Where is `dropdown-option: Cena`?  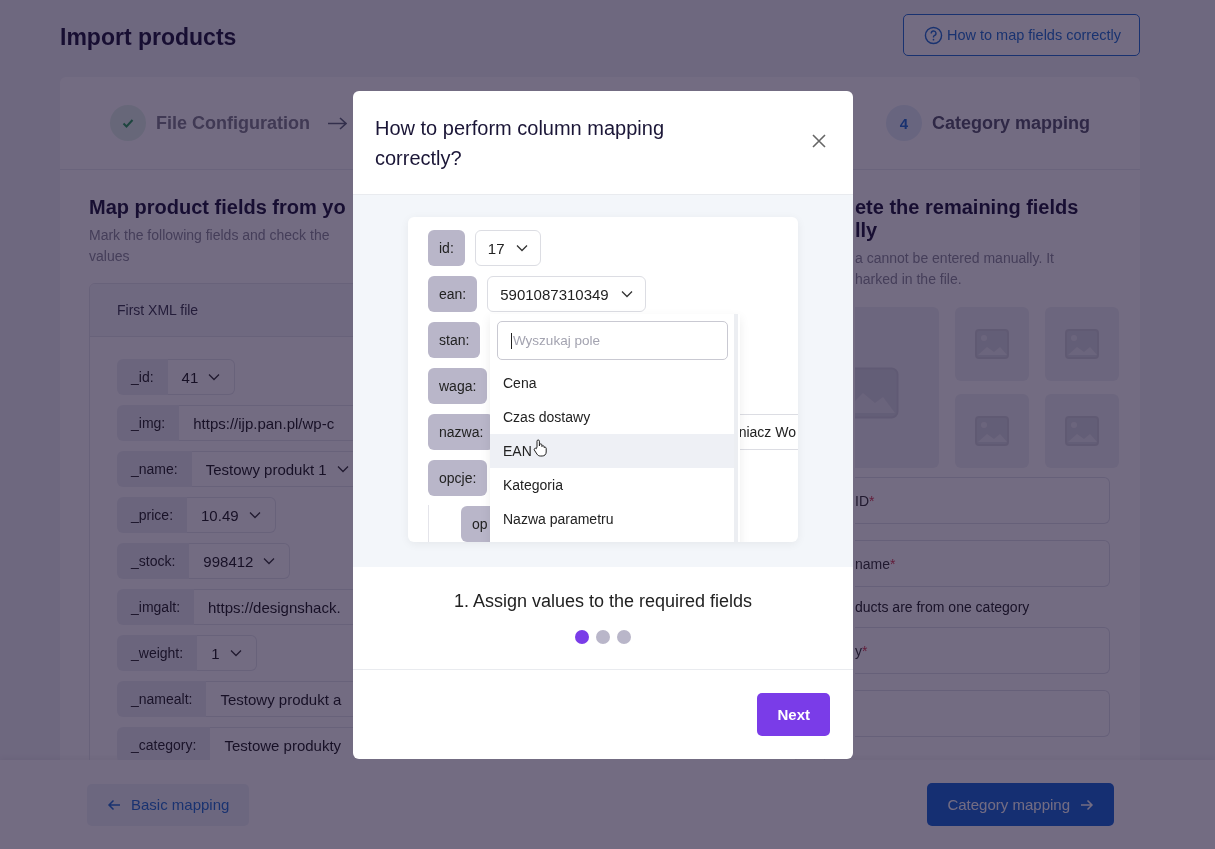
dropdown-option: Cena is located at coordinates (605, 383).